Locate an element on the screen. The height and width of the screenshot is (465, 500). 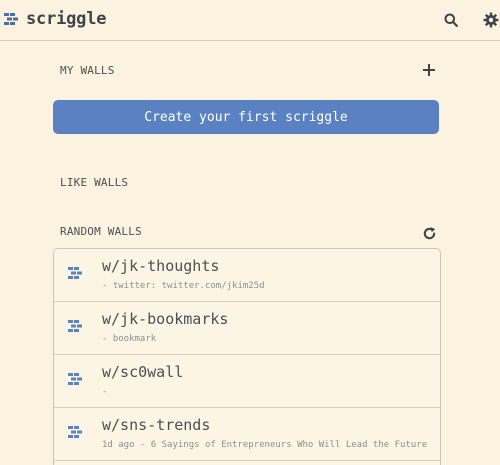
app-header: scriggle is located at coordinates (250, 20).